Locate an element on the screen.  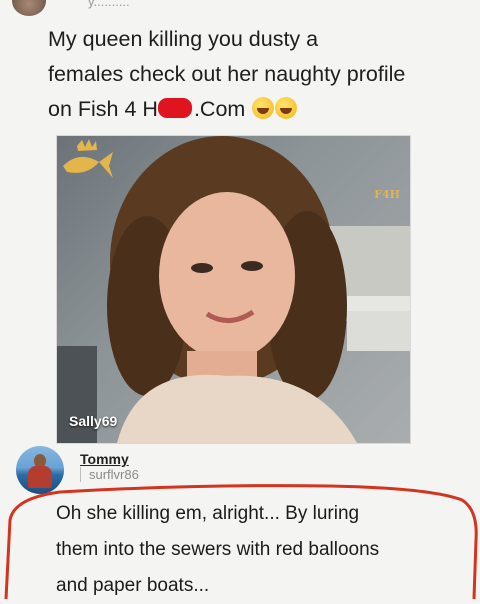
reply-line-2: them into the sewers with red balloons is located at coordinates (218, 549).